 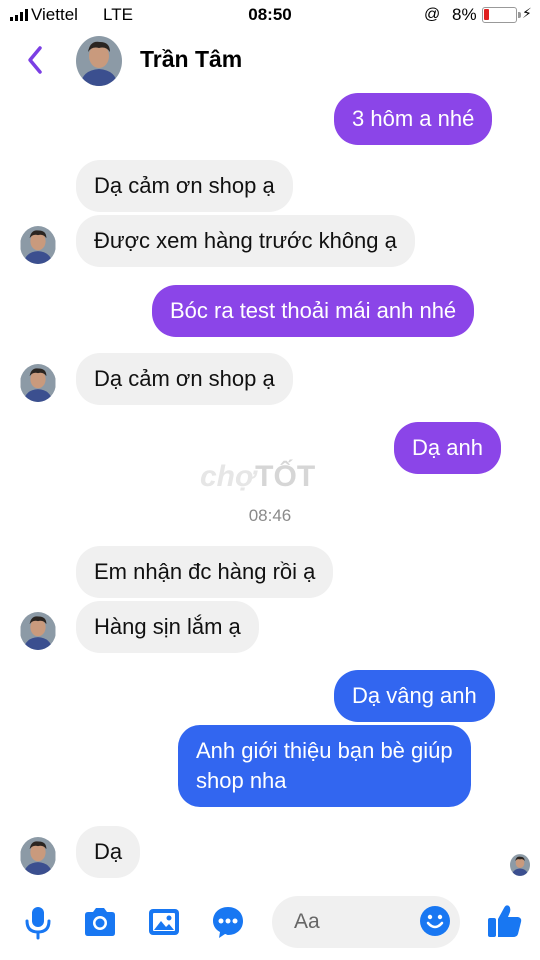 I want to click on message-input-placeholder: Aa, so click(x=307, y=921).